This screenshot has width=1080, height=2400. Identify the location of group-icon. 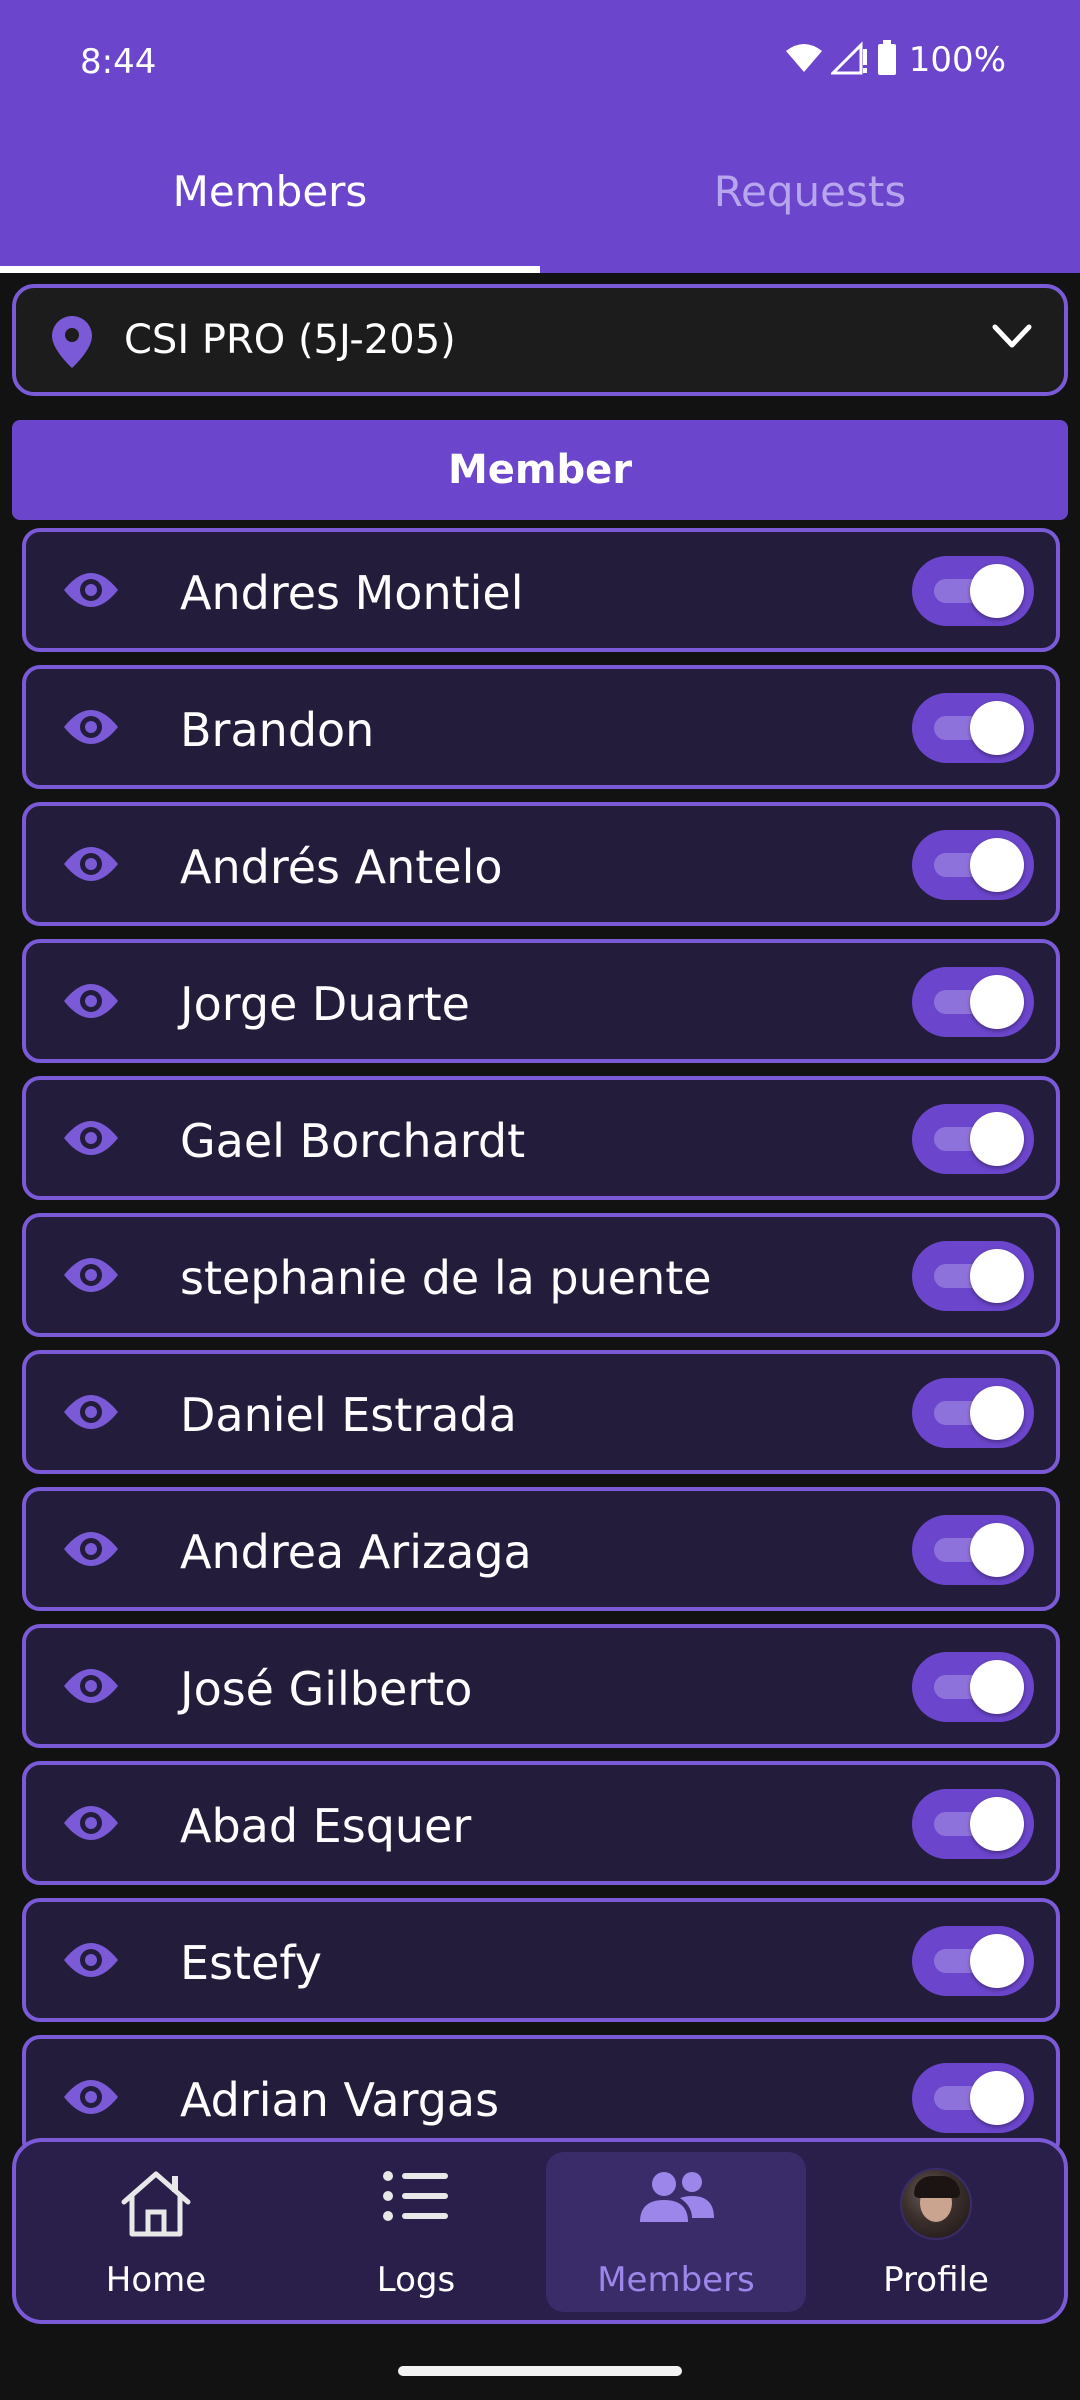
(676, 2198).